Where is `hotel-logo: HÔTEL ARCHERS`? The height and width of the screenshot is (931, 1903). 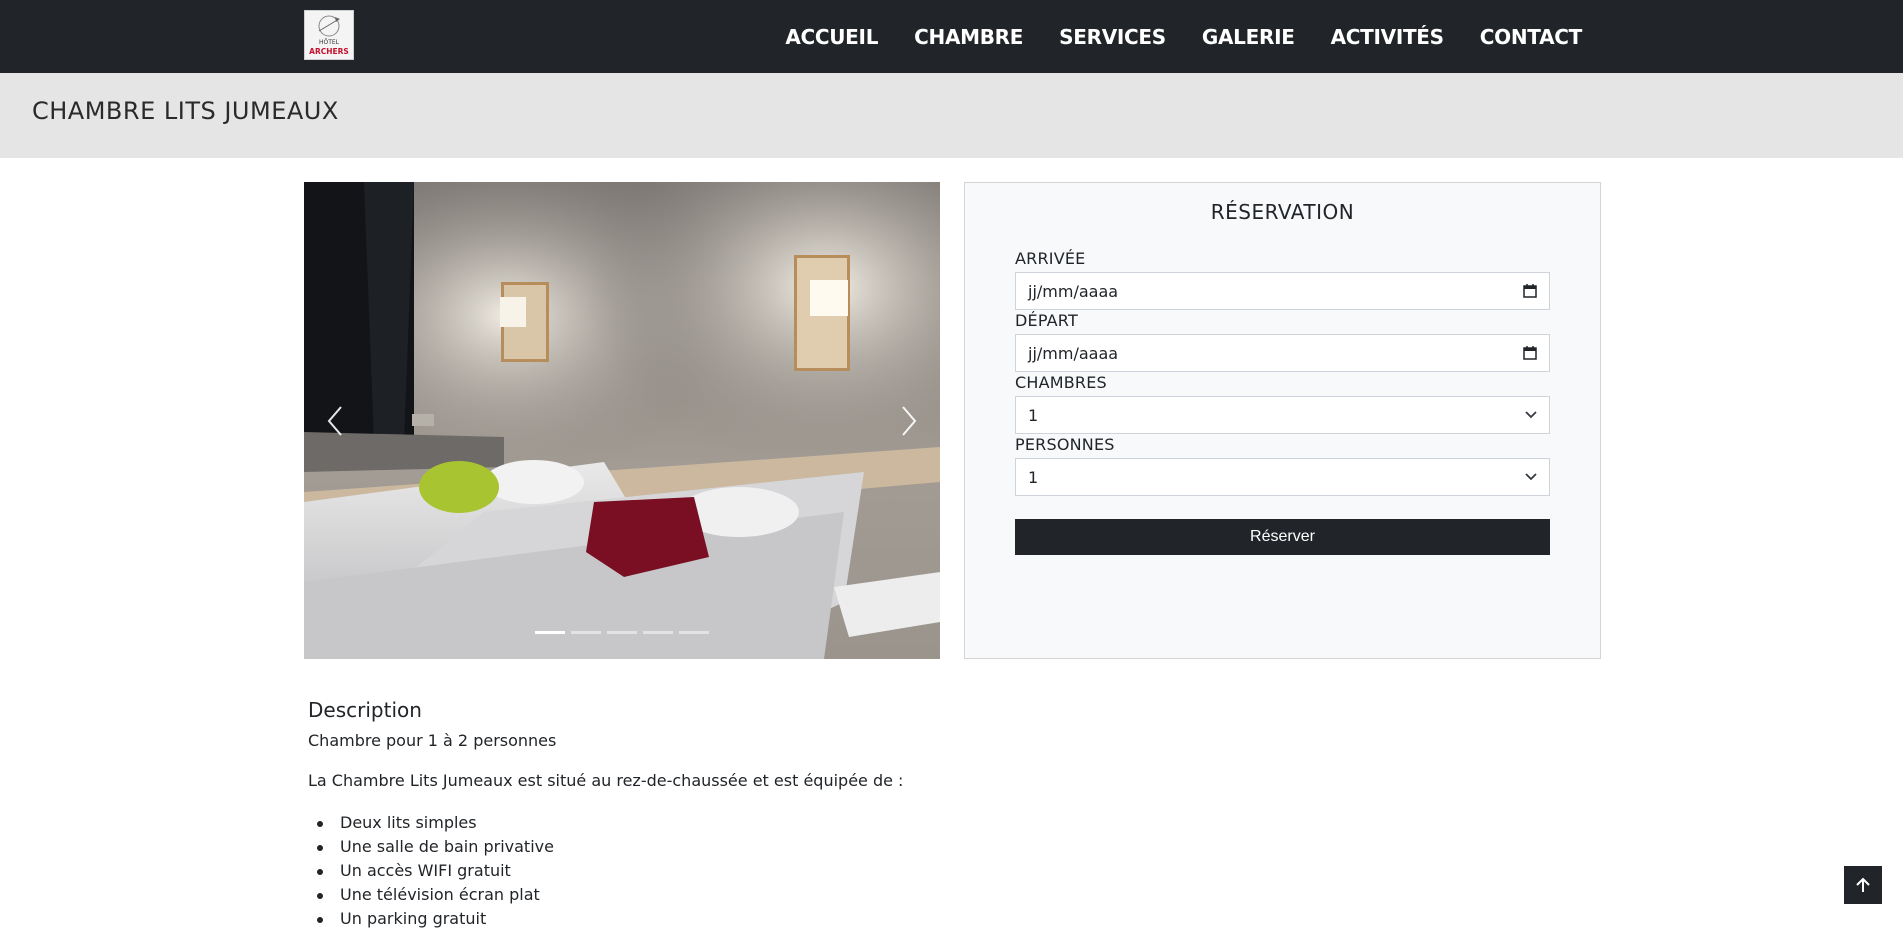
hotel-logo: HÔTEL ARCHERS is located at coordinates (329, 35).